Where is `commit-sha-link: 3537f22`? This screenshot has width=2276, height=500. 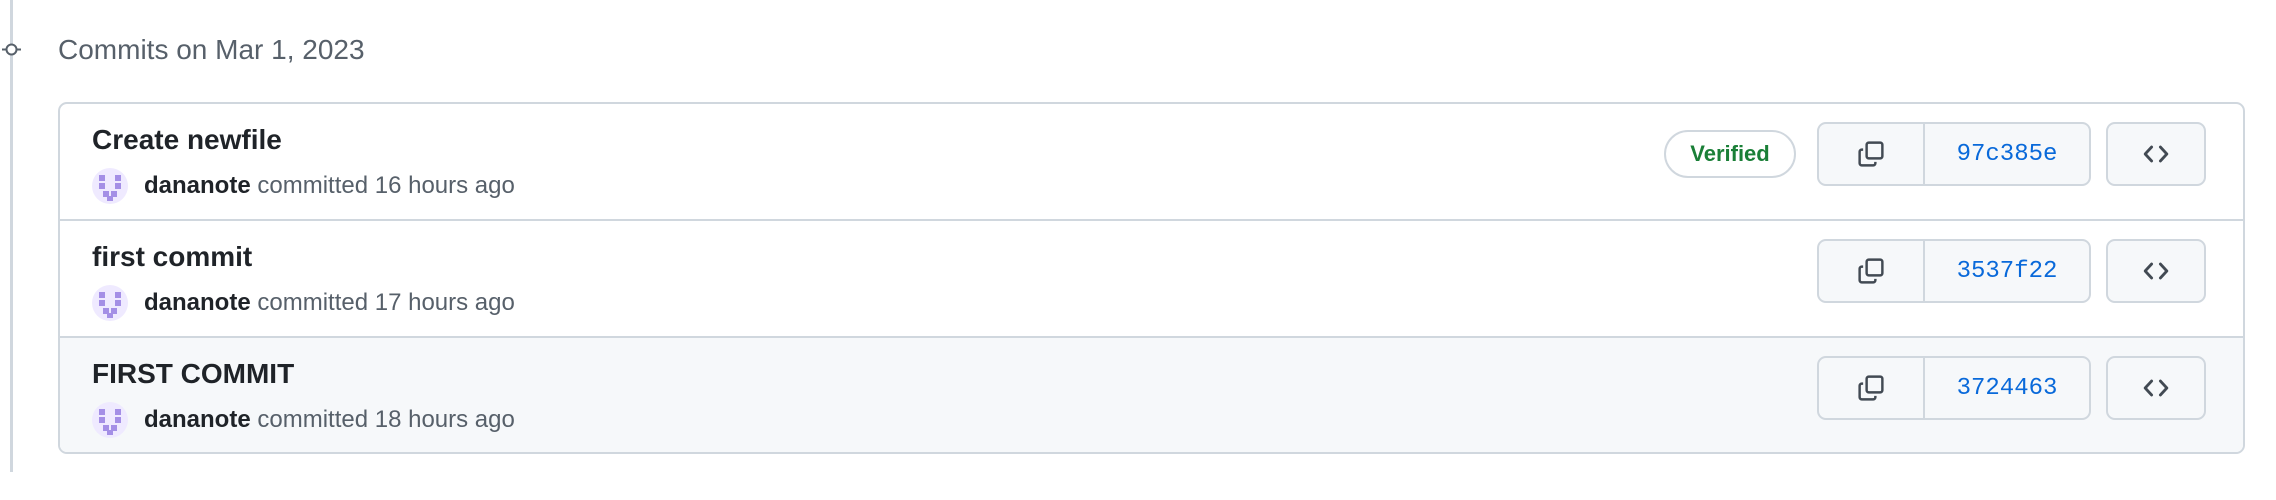 commit-sha-link: 3537f22 is located at coordinates (2007, 271).